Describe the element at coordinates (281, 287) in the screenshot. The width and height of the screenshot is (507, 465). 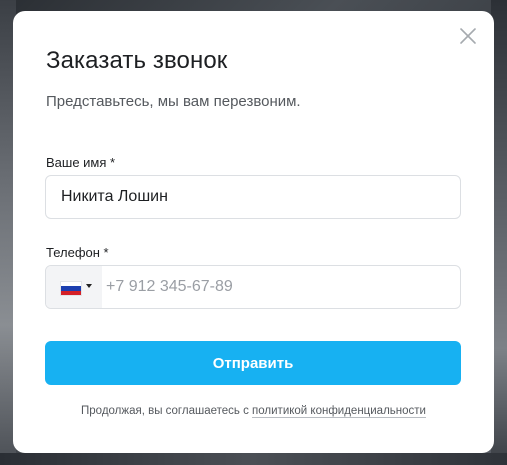
I see `phone-input` at that location.